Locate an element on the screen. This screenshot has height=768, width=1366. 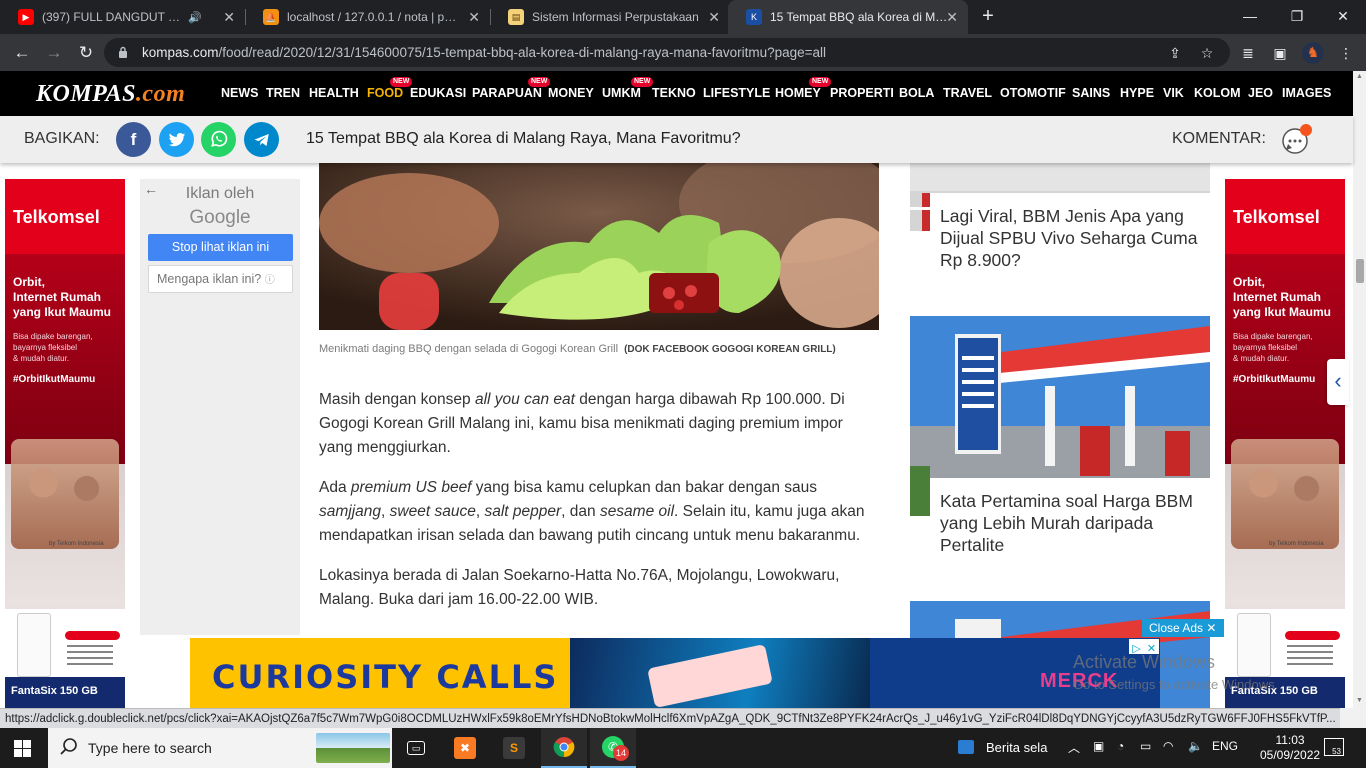
new-tab-button: + is located at coordinates (988, 17).